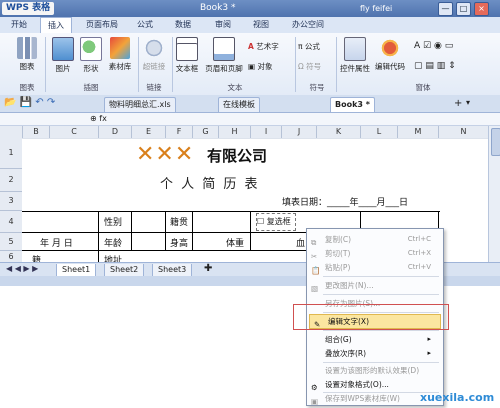 The width and height of the screenshot is (500, 408). Describe the element at coordinates (10, 102) in the screenshot. I see `open-icon: 📂` at that location.